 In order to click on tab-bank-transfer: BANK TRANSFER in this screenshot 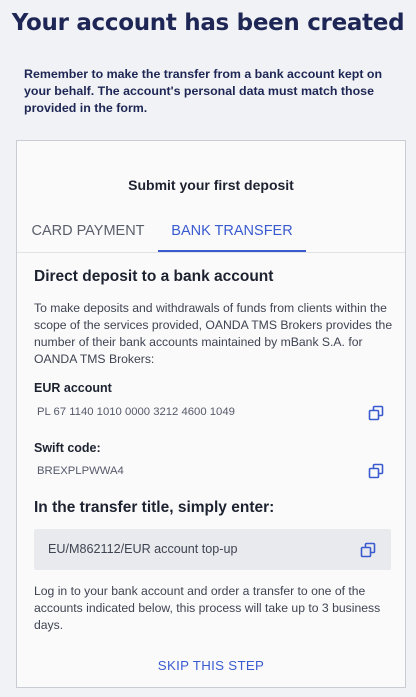, I will do `click(232, 234)`.